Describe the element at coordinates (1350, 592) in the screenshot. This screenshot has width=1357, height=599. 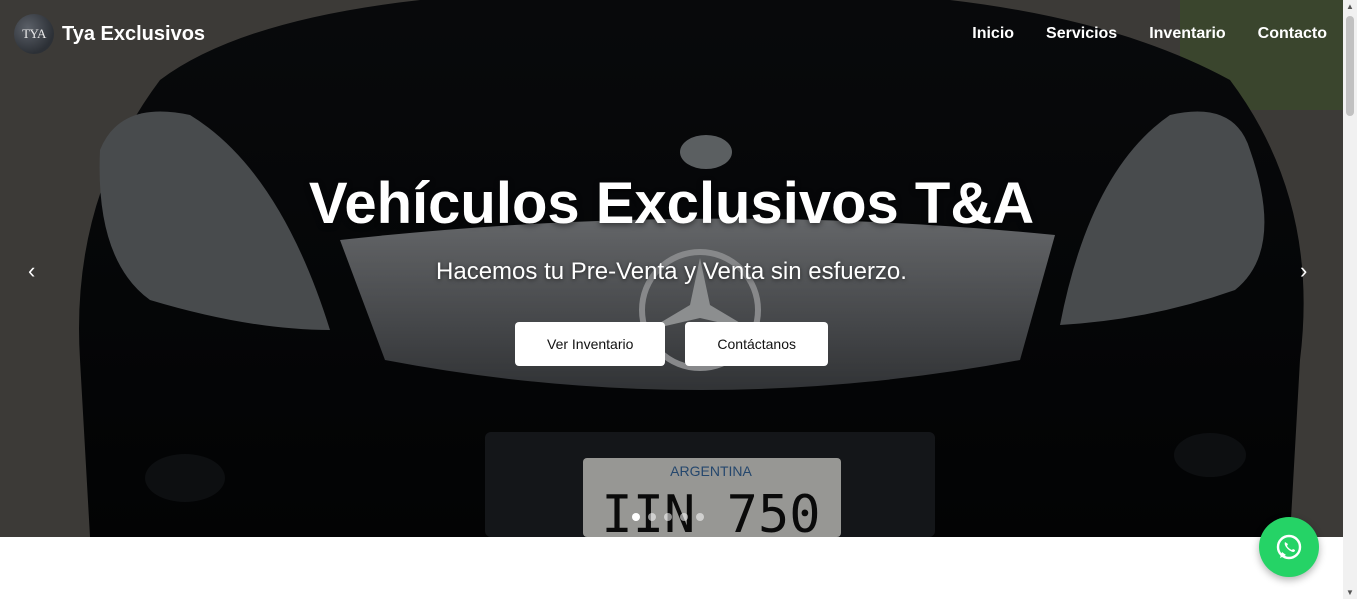
I see `scroll-down-icon: ▼` at that location.